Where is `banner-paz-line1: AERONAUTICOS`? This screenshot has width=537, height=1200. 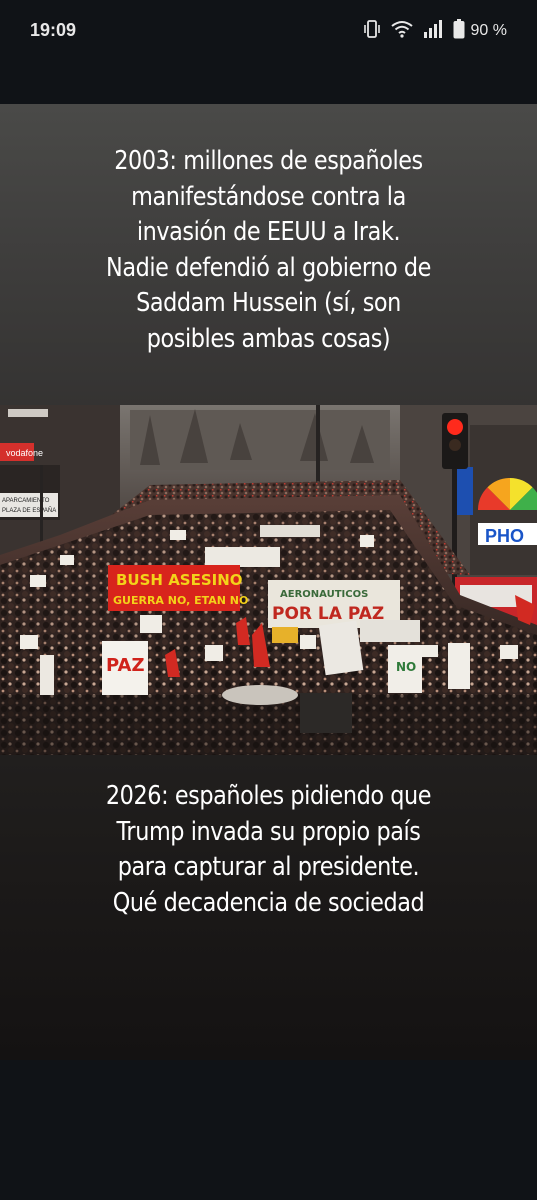
banner-paz-line1: AERONAUTICOS is located at coordinates (324, 594).